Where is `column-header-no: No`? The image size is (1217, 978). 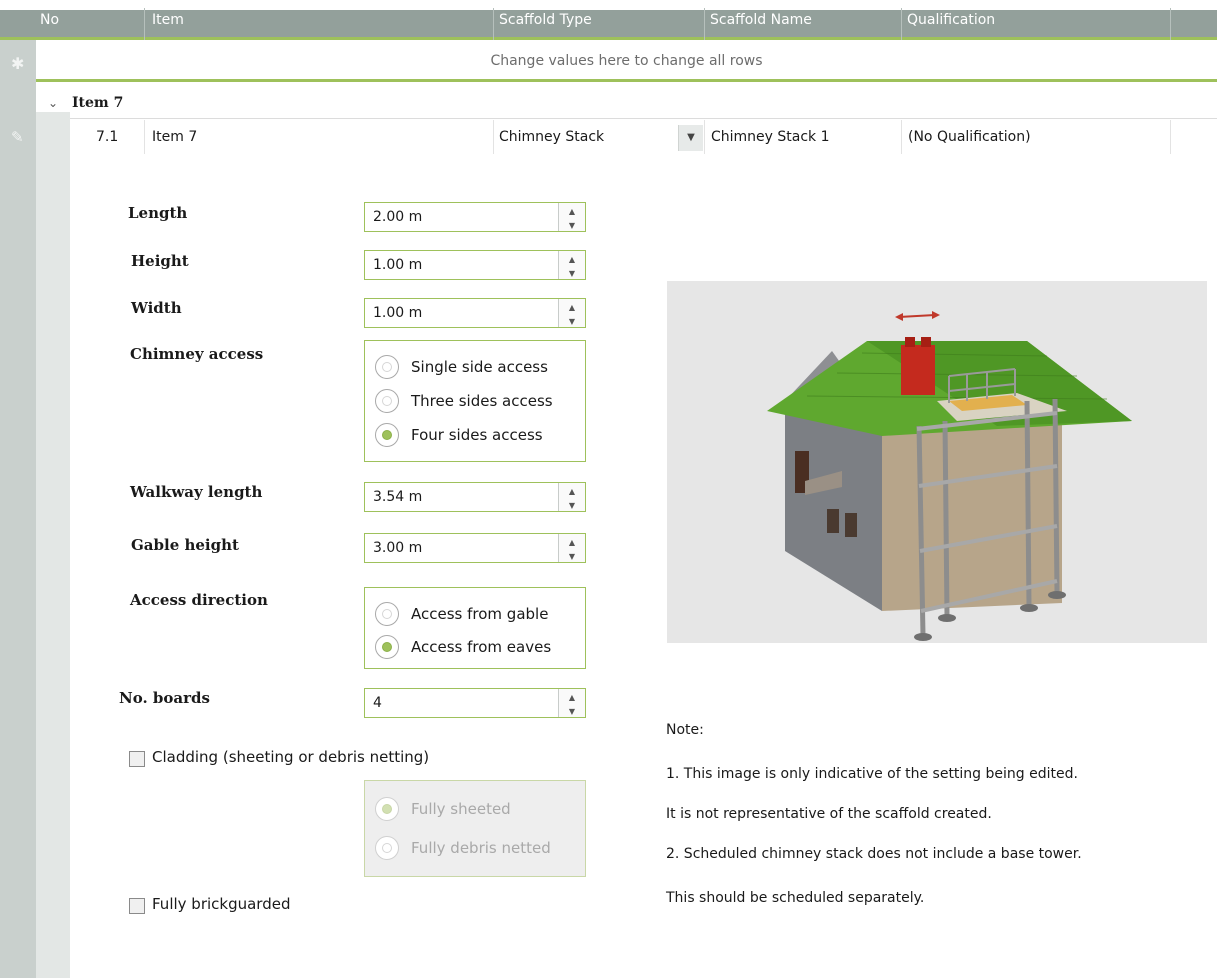 column-header-no: No is located at coordinates (49, 20).